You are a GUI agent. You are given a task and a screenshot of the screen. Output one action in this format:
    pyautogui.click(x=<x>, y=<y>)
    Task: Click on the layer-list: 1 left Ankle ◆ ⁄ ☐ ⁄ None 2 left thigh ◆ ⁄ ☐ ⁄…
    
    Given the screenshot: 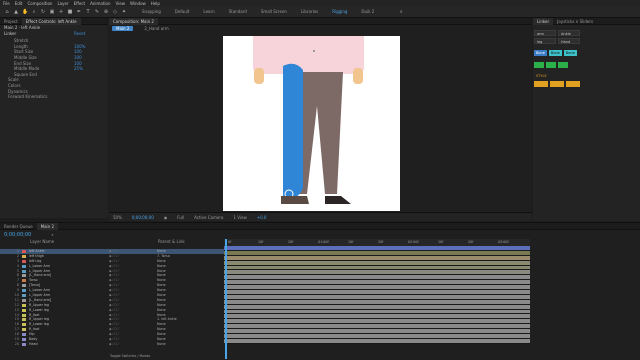 What is the action you would take?
    pyautogui.click(x=112, y=304)
    